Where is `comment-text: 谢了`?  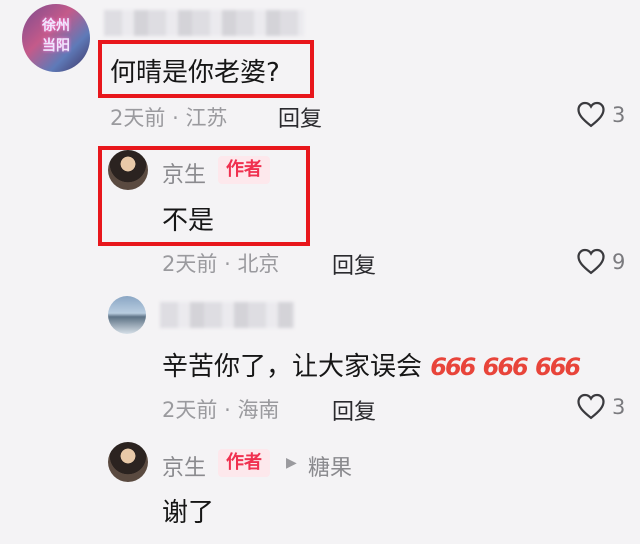 comment-text: 谢了 is located at coordinates (188, 513).